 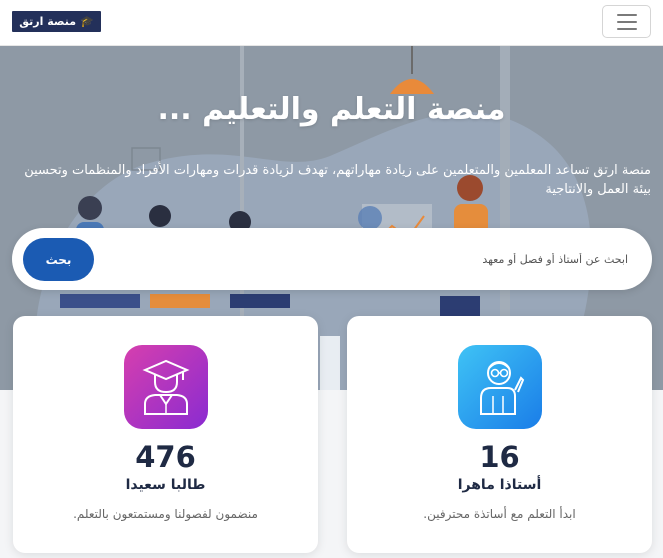 What do you see at coordinates (418, 259) in the screenshot?
I see `search-input` at bounding box center [418, 259].